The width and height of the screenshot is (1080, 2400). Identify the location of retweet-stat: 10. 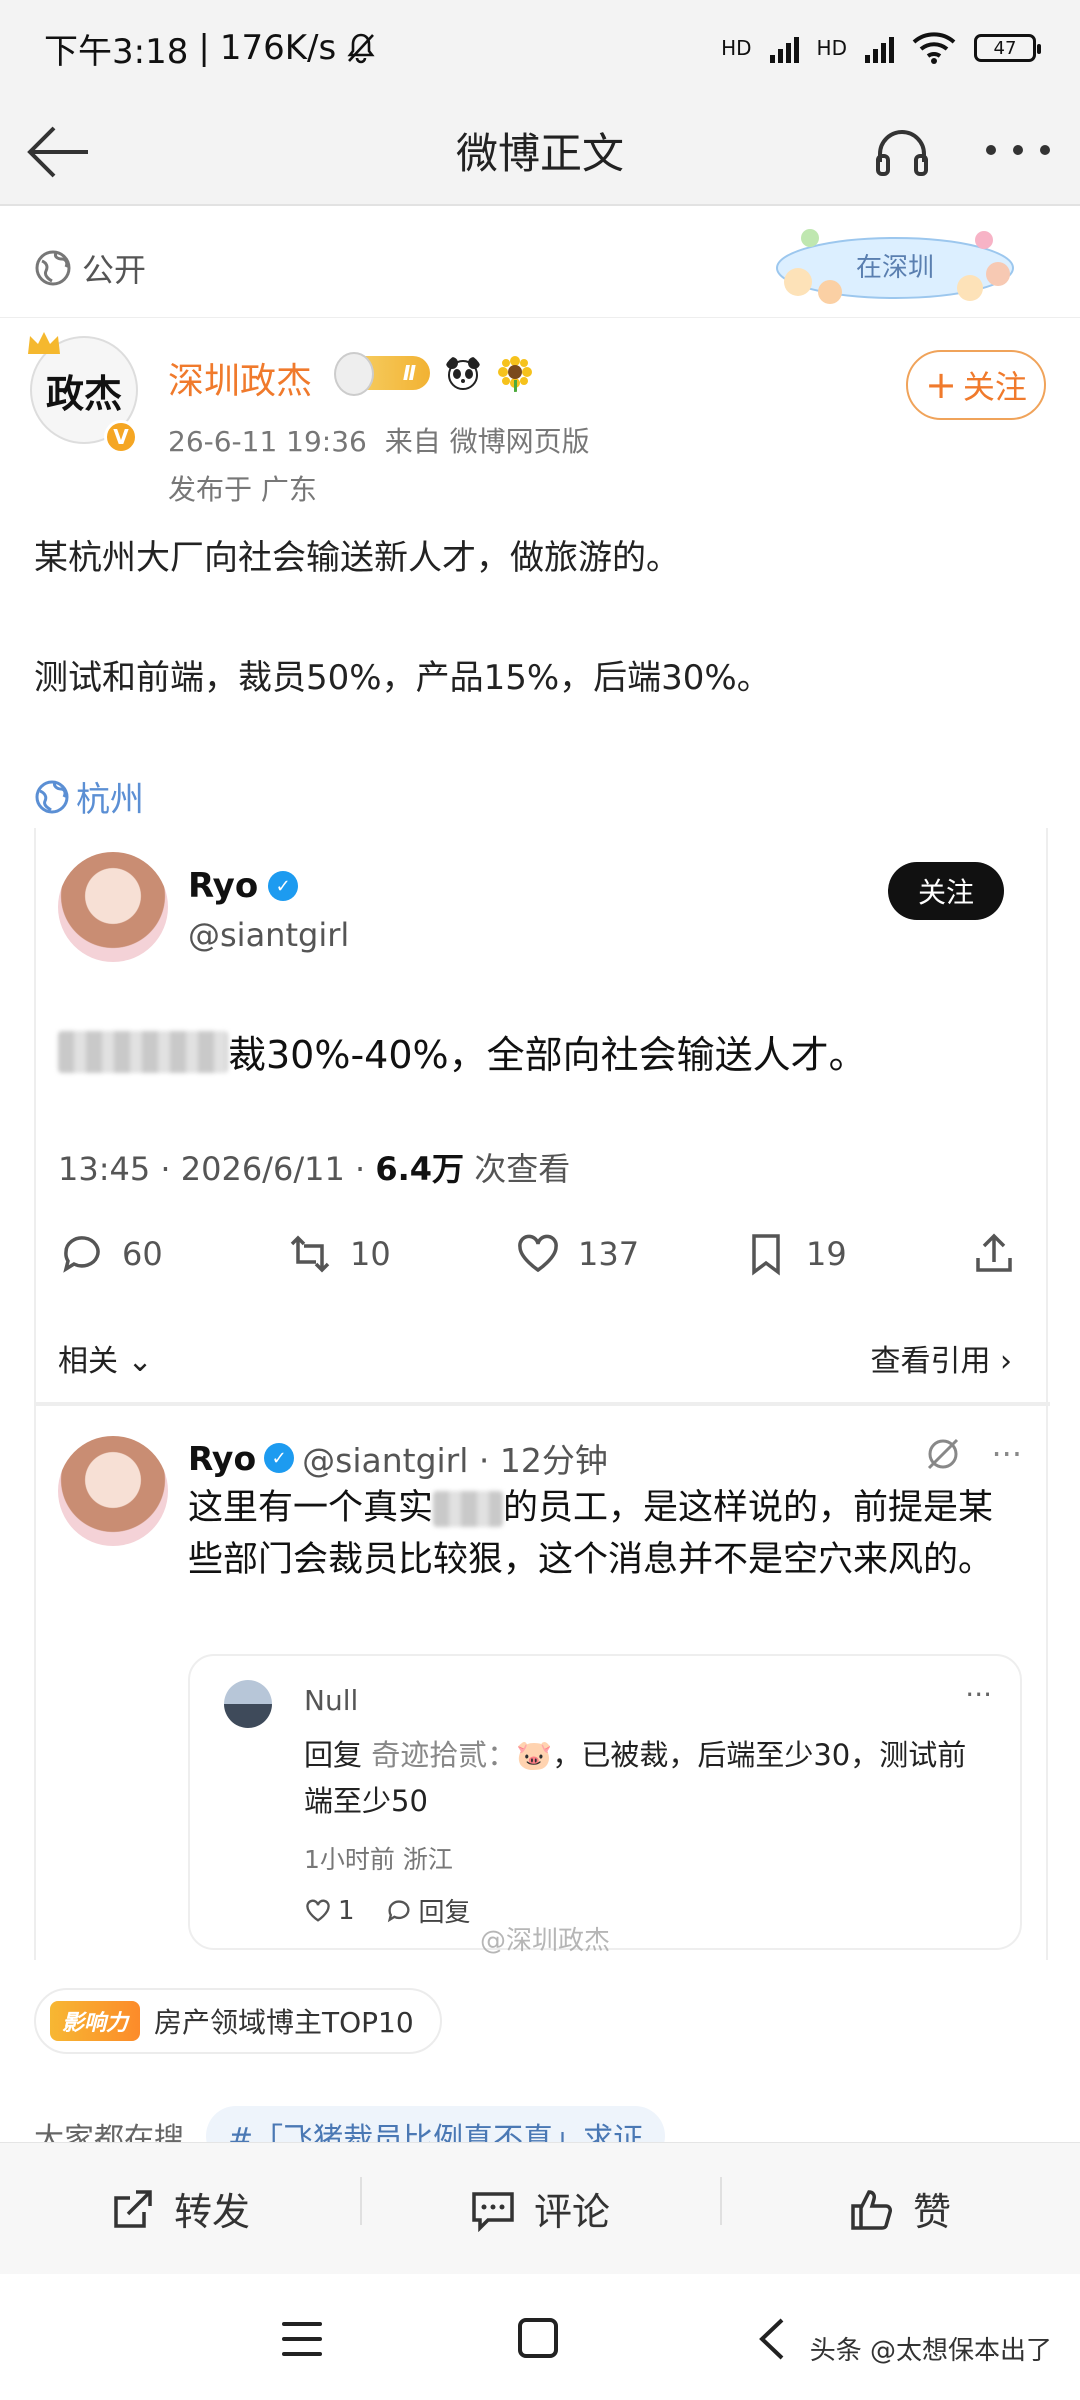
(400, 1254).